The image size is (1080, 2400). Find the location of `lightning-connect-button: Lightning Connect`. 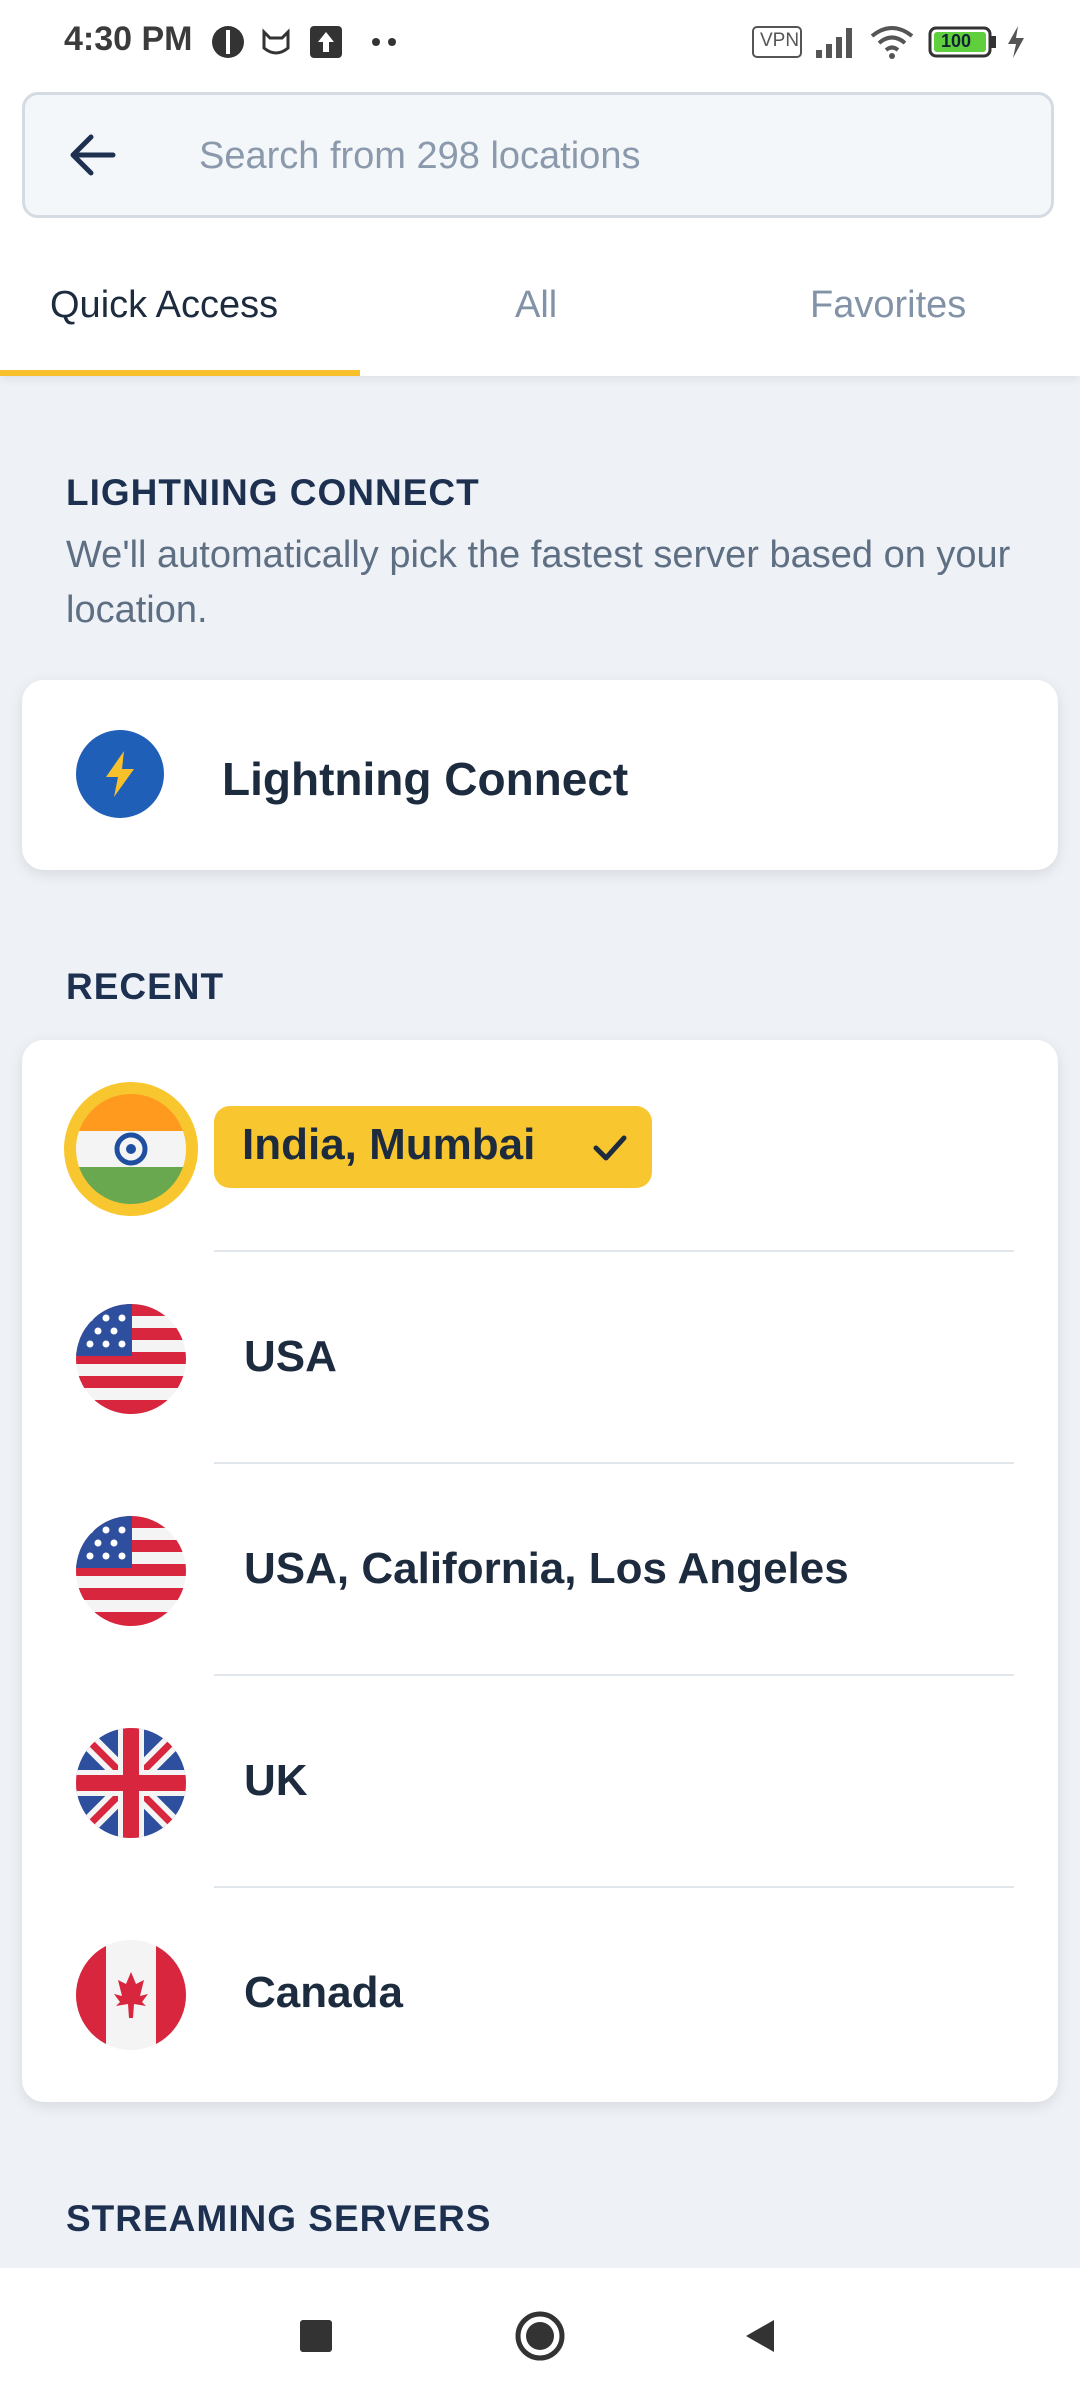

lightning-connect-button: Lightning Connect is located at coordinates (540, 775).